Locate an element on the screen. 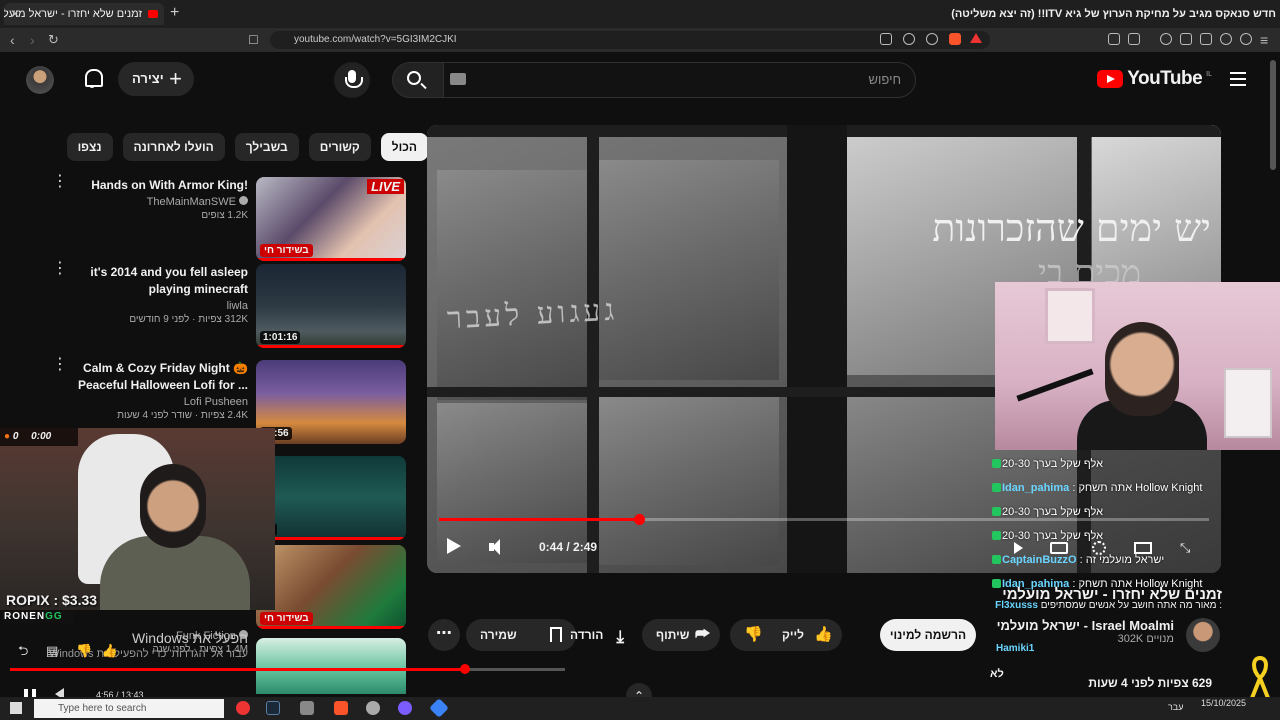 Image resolution: width=1280 pixels, height=720 pixels. vpn-icon is located at coordinates (1246, 39).